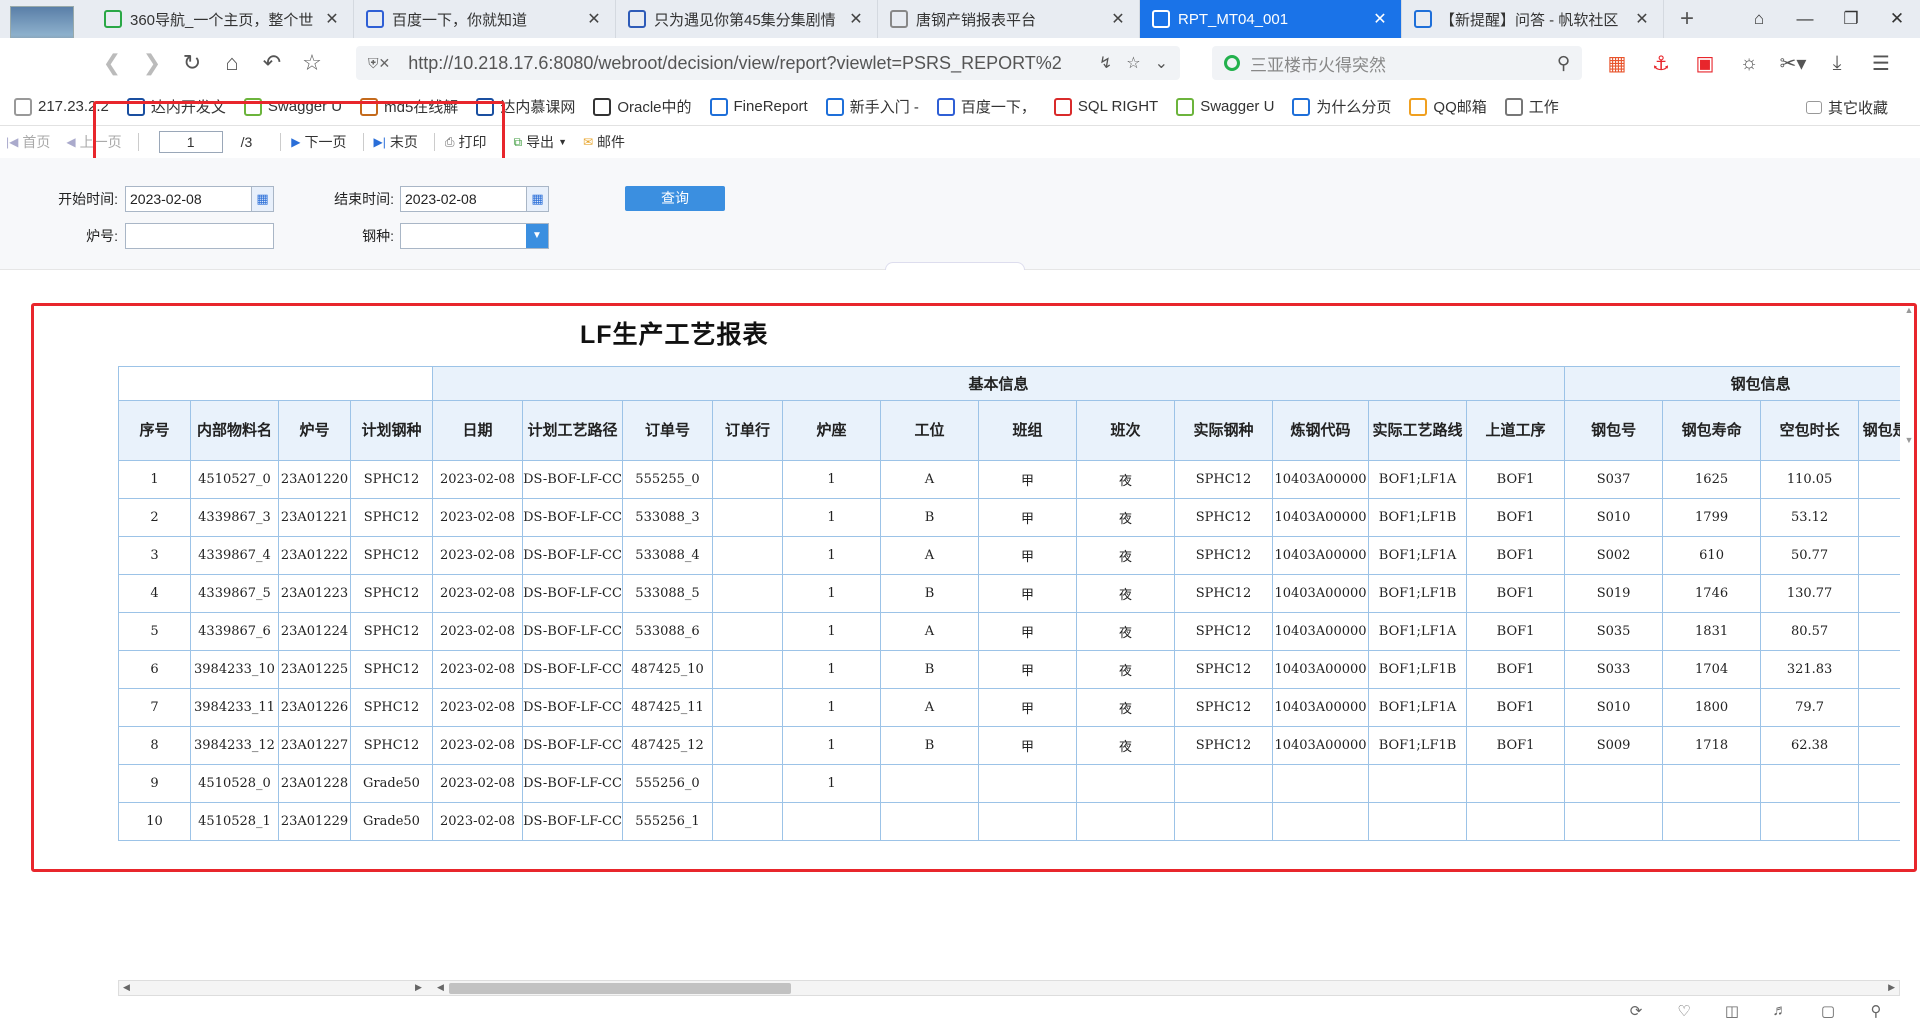 Image resolution: width=1920 pixels, height=1023 pixels. Describe the element at coordinates (1759, 19) in the screenshot. I see `shirt-skin-icon: ⌂` at that location.